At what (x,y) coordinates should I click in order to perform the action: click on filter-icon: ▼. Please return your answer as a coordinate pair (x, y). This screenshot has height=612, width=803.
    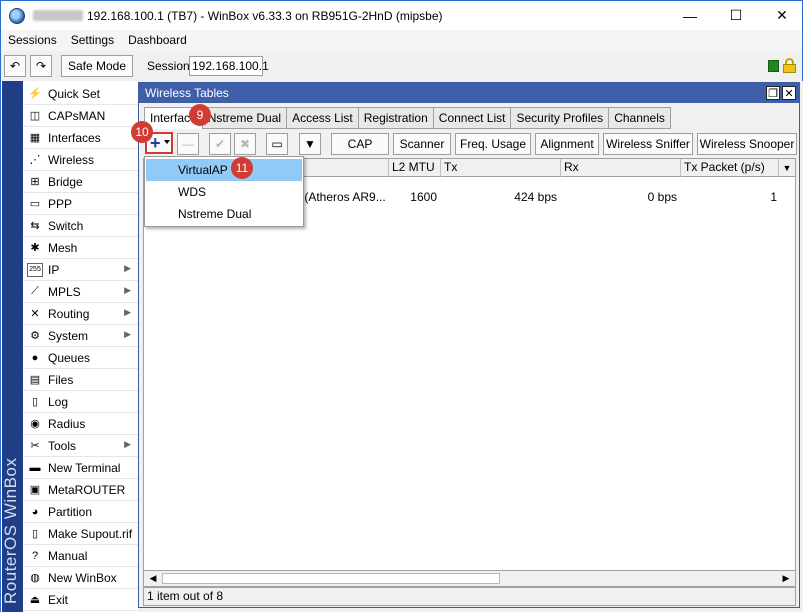
    Looking at the image, I should click on (310, 144).